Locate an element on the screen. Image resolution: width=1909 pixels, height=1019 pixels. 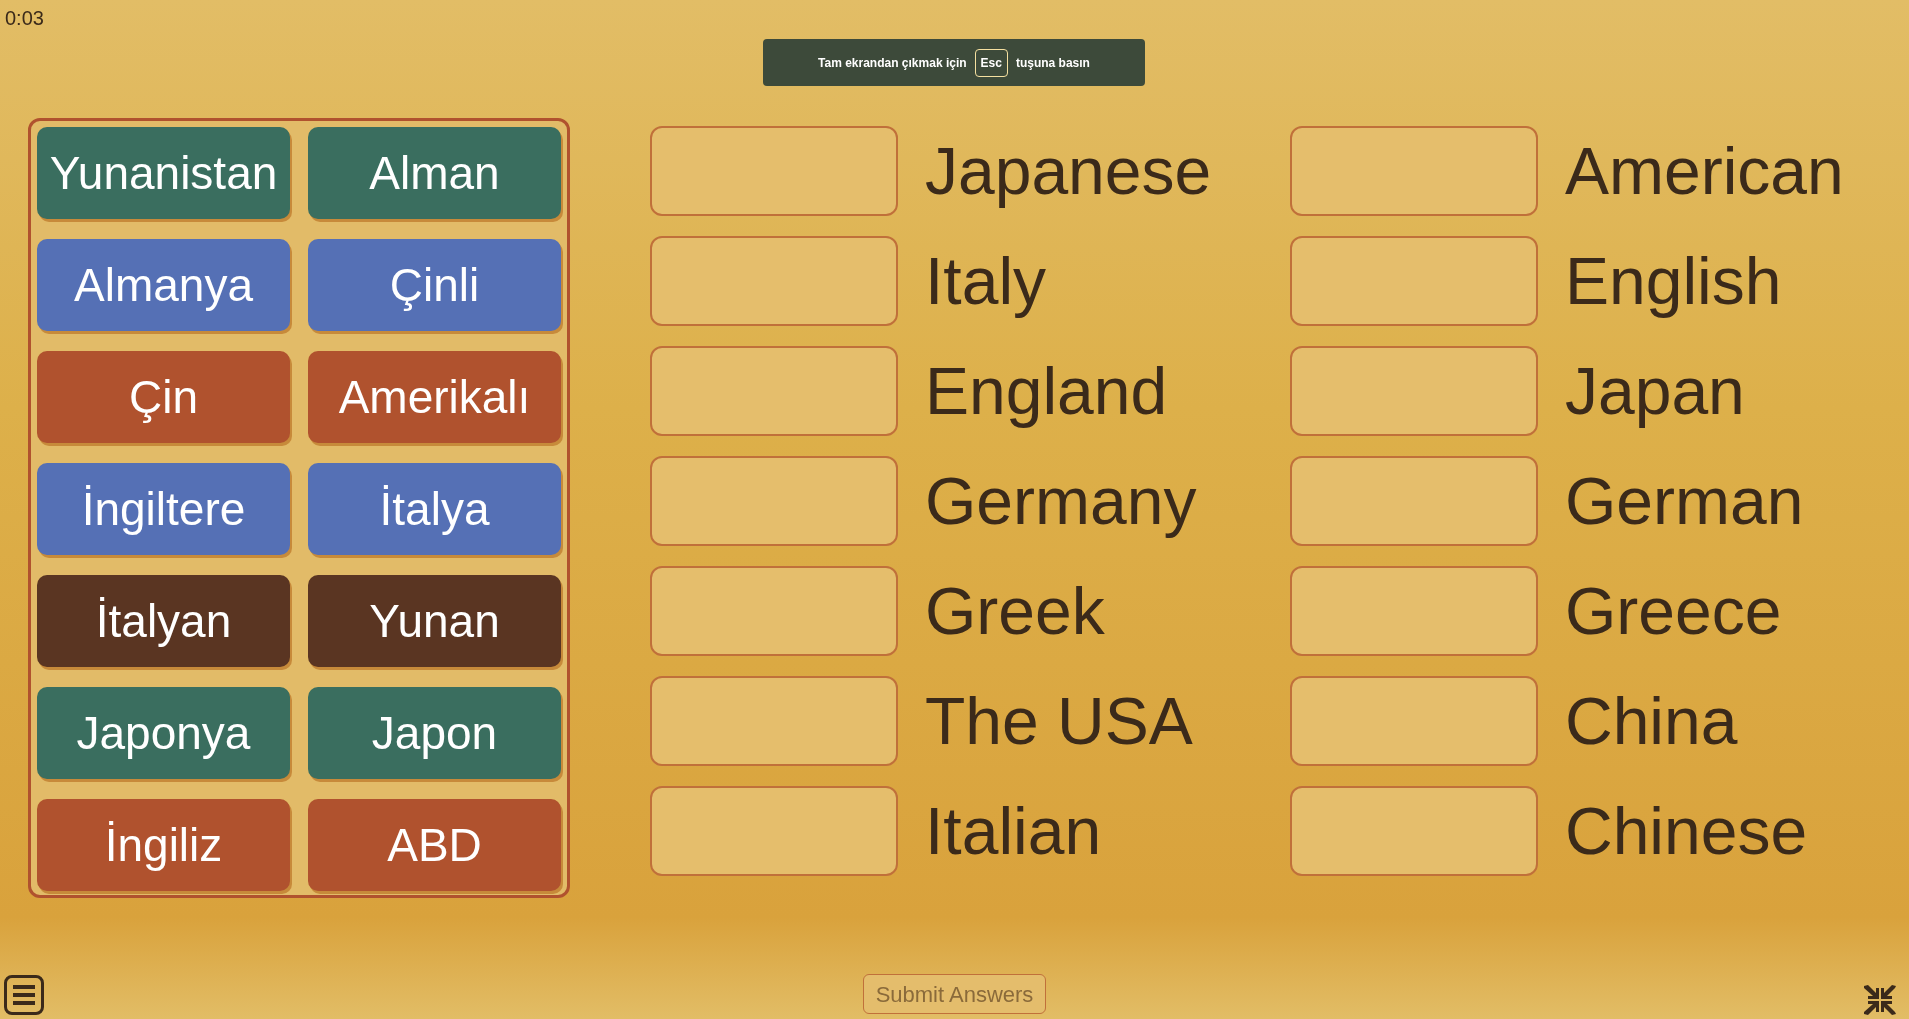
word-tile: ABD is located at coordinates (434, 845).